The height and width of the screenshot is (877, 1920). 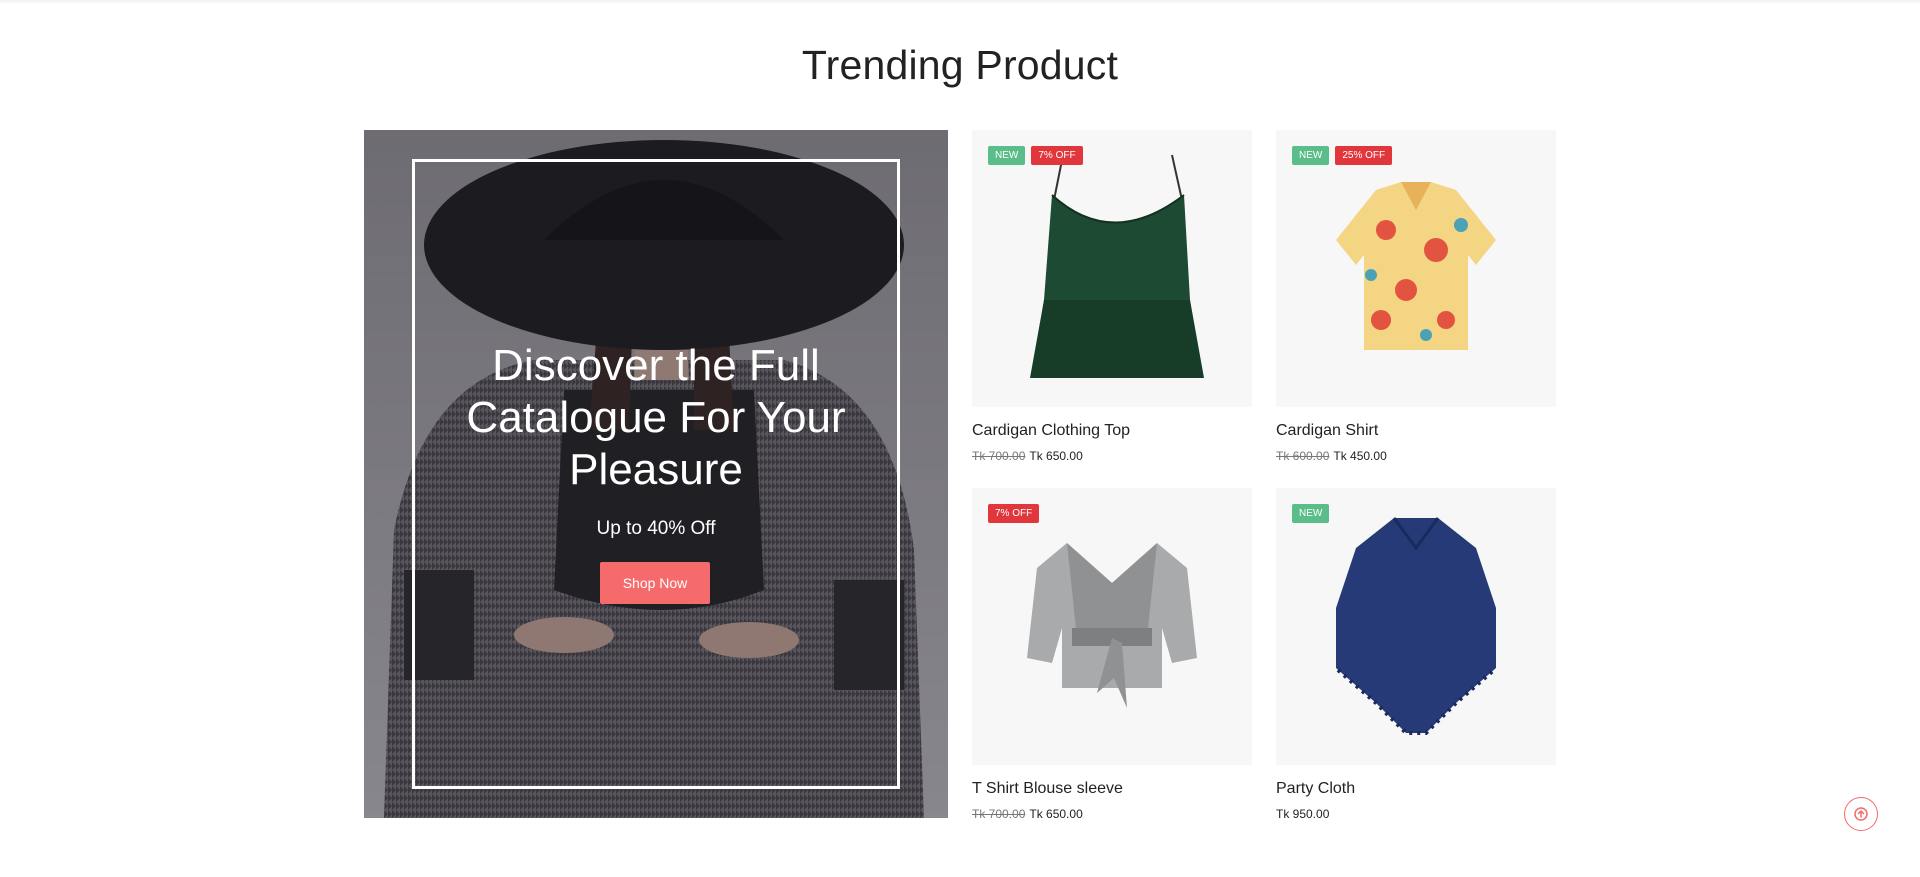 What do you see at coordinates (1360, 456) in the screenshot?
I see `current-price: Tk 450.00` at bounding box center [1360, 456].